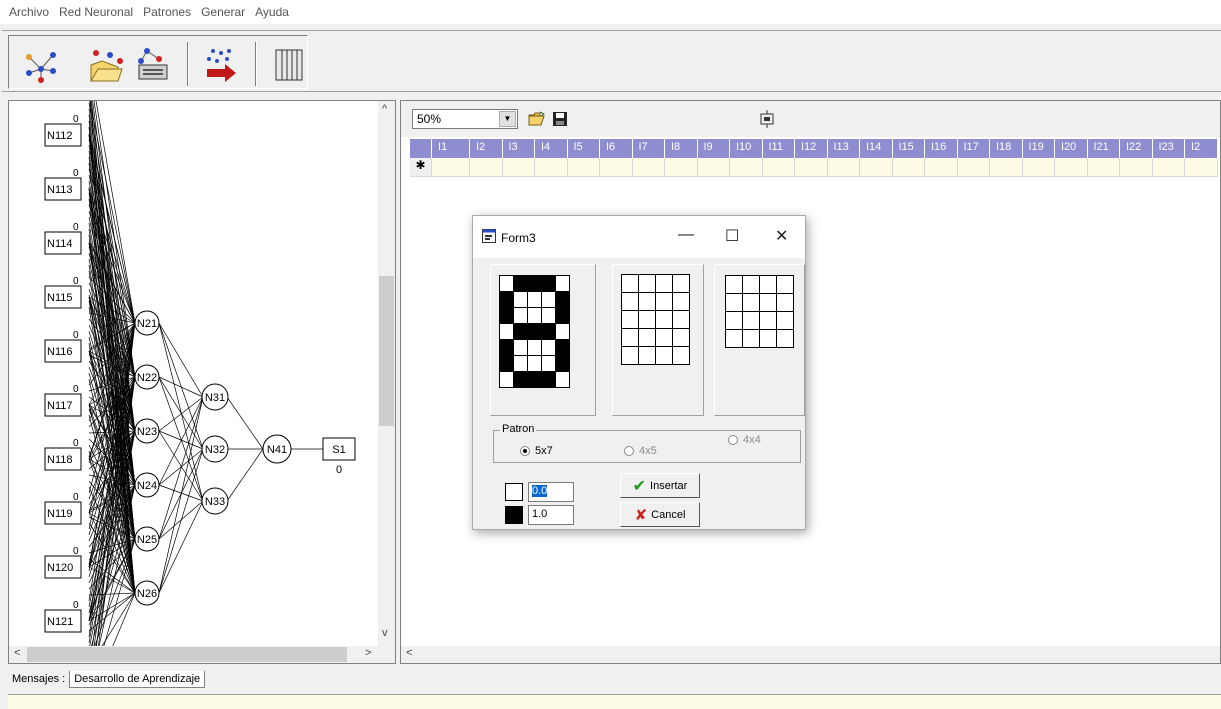  I want to click on open-folder-icon, so click(537, 119).